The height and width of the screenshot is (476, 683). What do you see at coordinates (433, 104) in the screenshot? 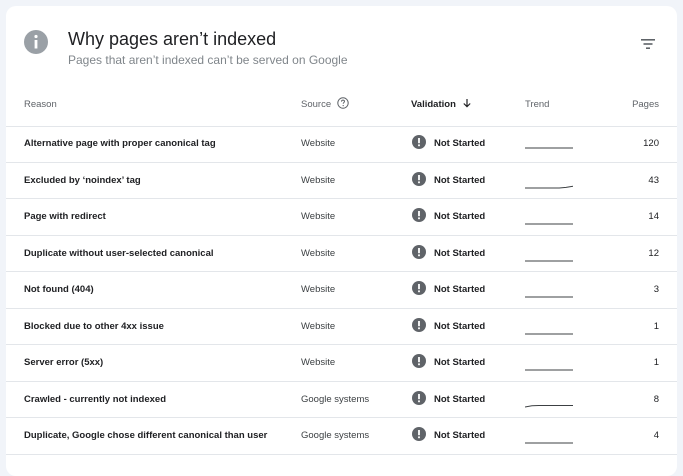
I see `column-header-validation-label: Validation` at bounding box center [433, 104].